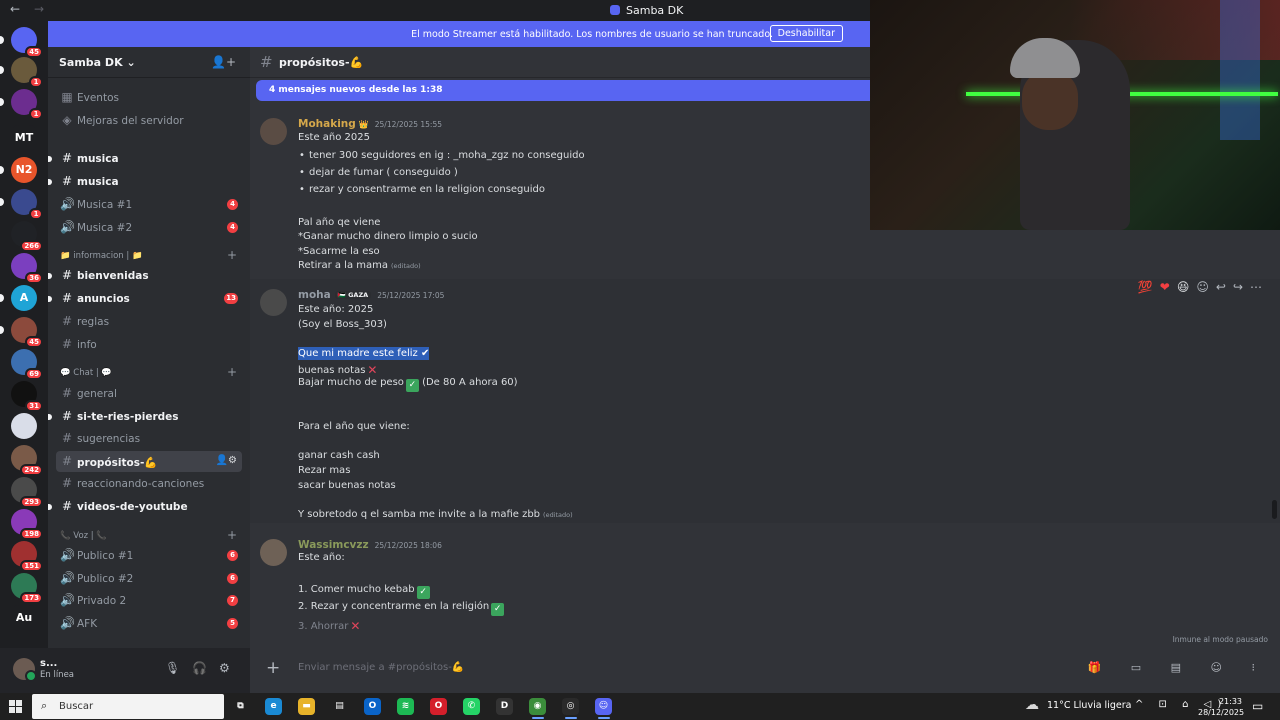 This screenshot has width=1280, height=720. What do you see at coordinates (1078, 705) in the screenshot?
I see `weather-widget: 11°C Lluvia ligera` at bounding box center [1078, 705].